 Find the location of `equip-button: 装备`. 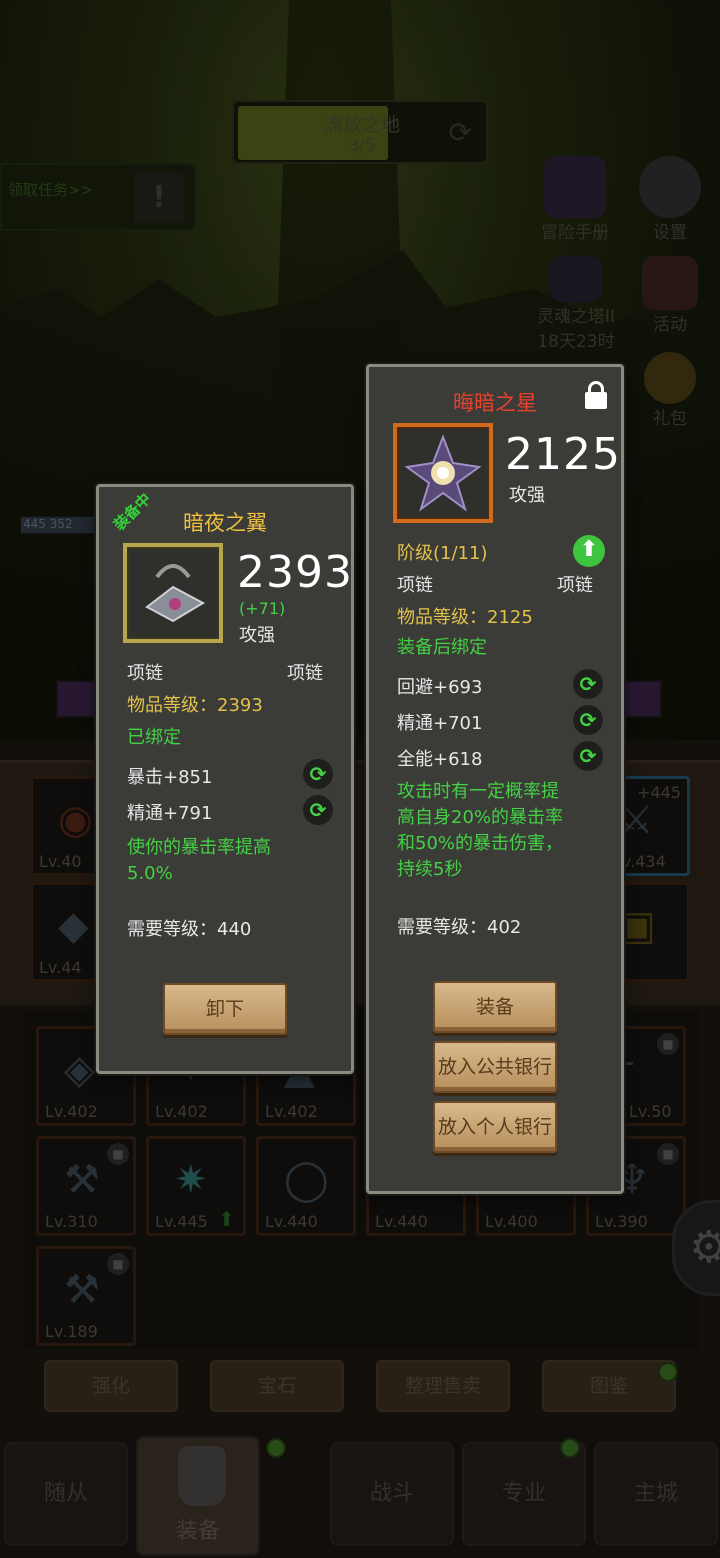

equip-button: 装备 is located at coordinates (495, 1007).